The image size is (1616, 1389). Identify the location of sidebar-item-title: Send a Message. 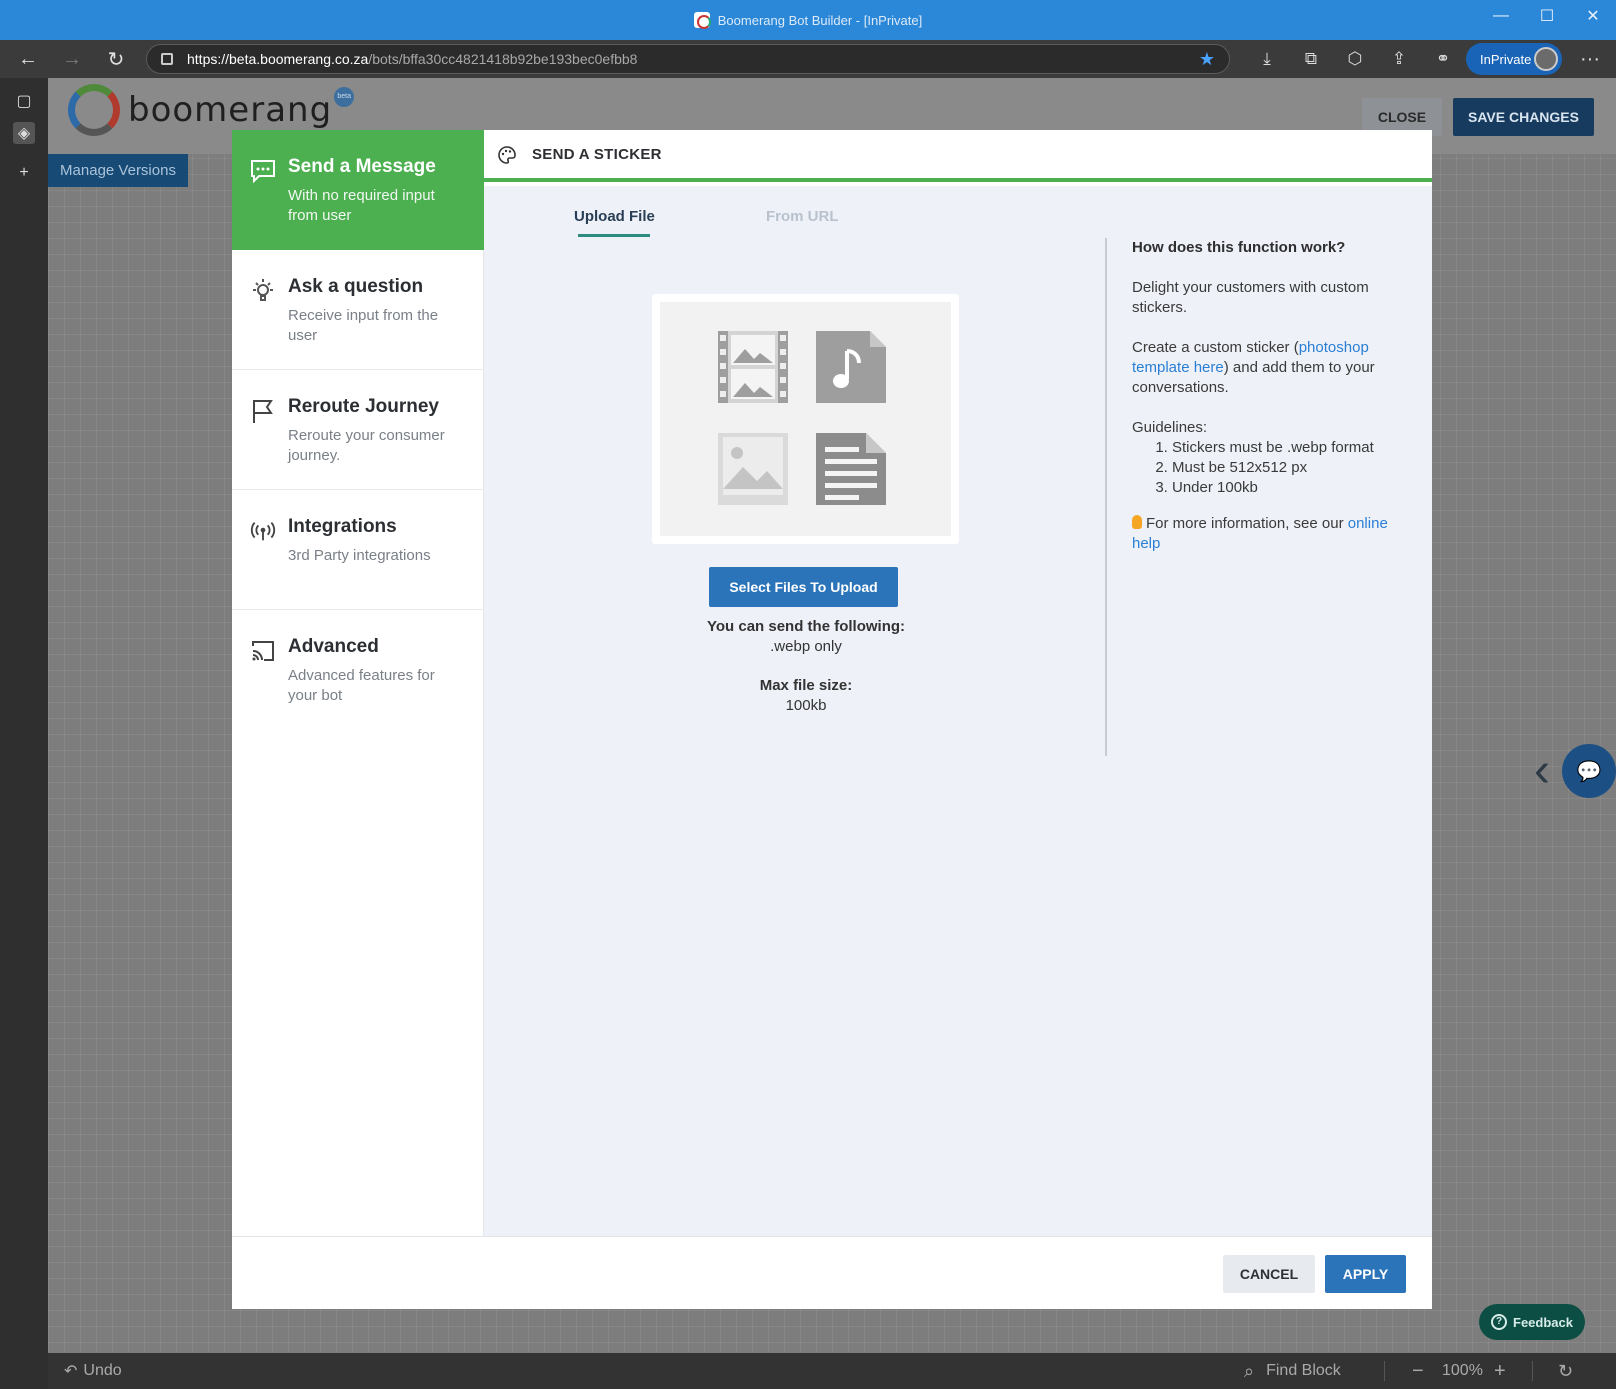
(362, 166).